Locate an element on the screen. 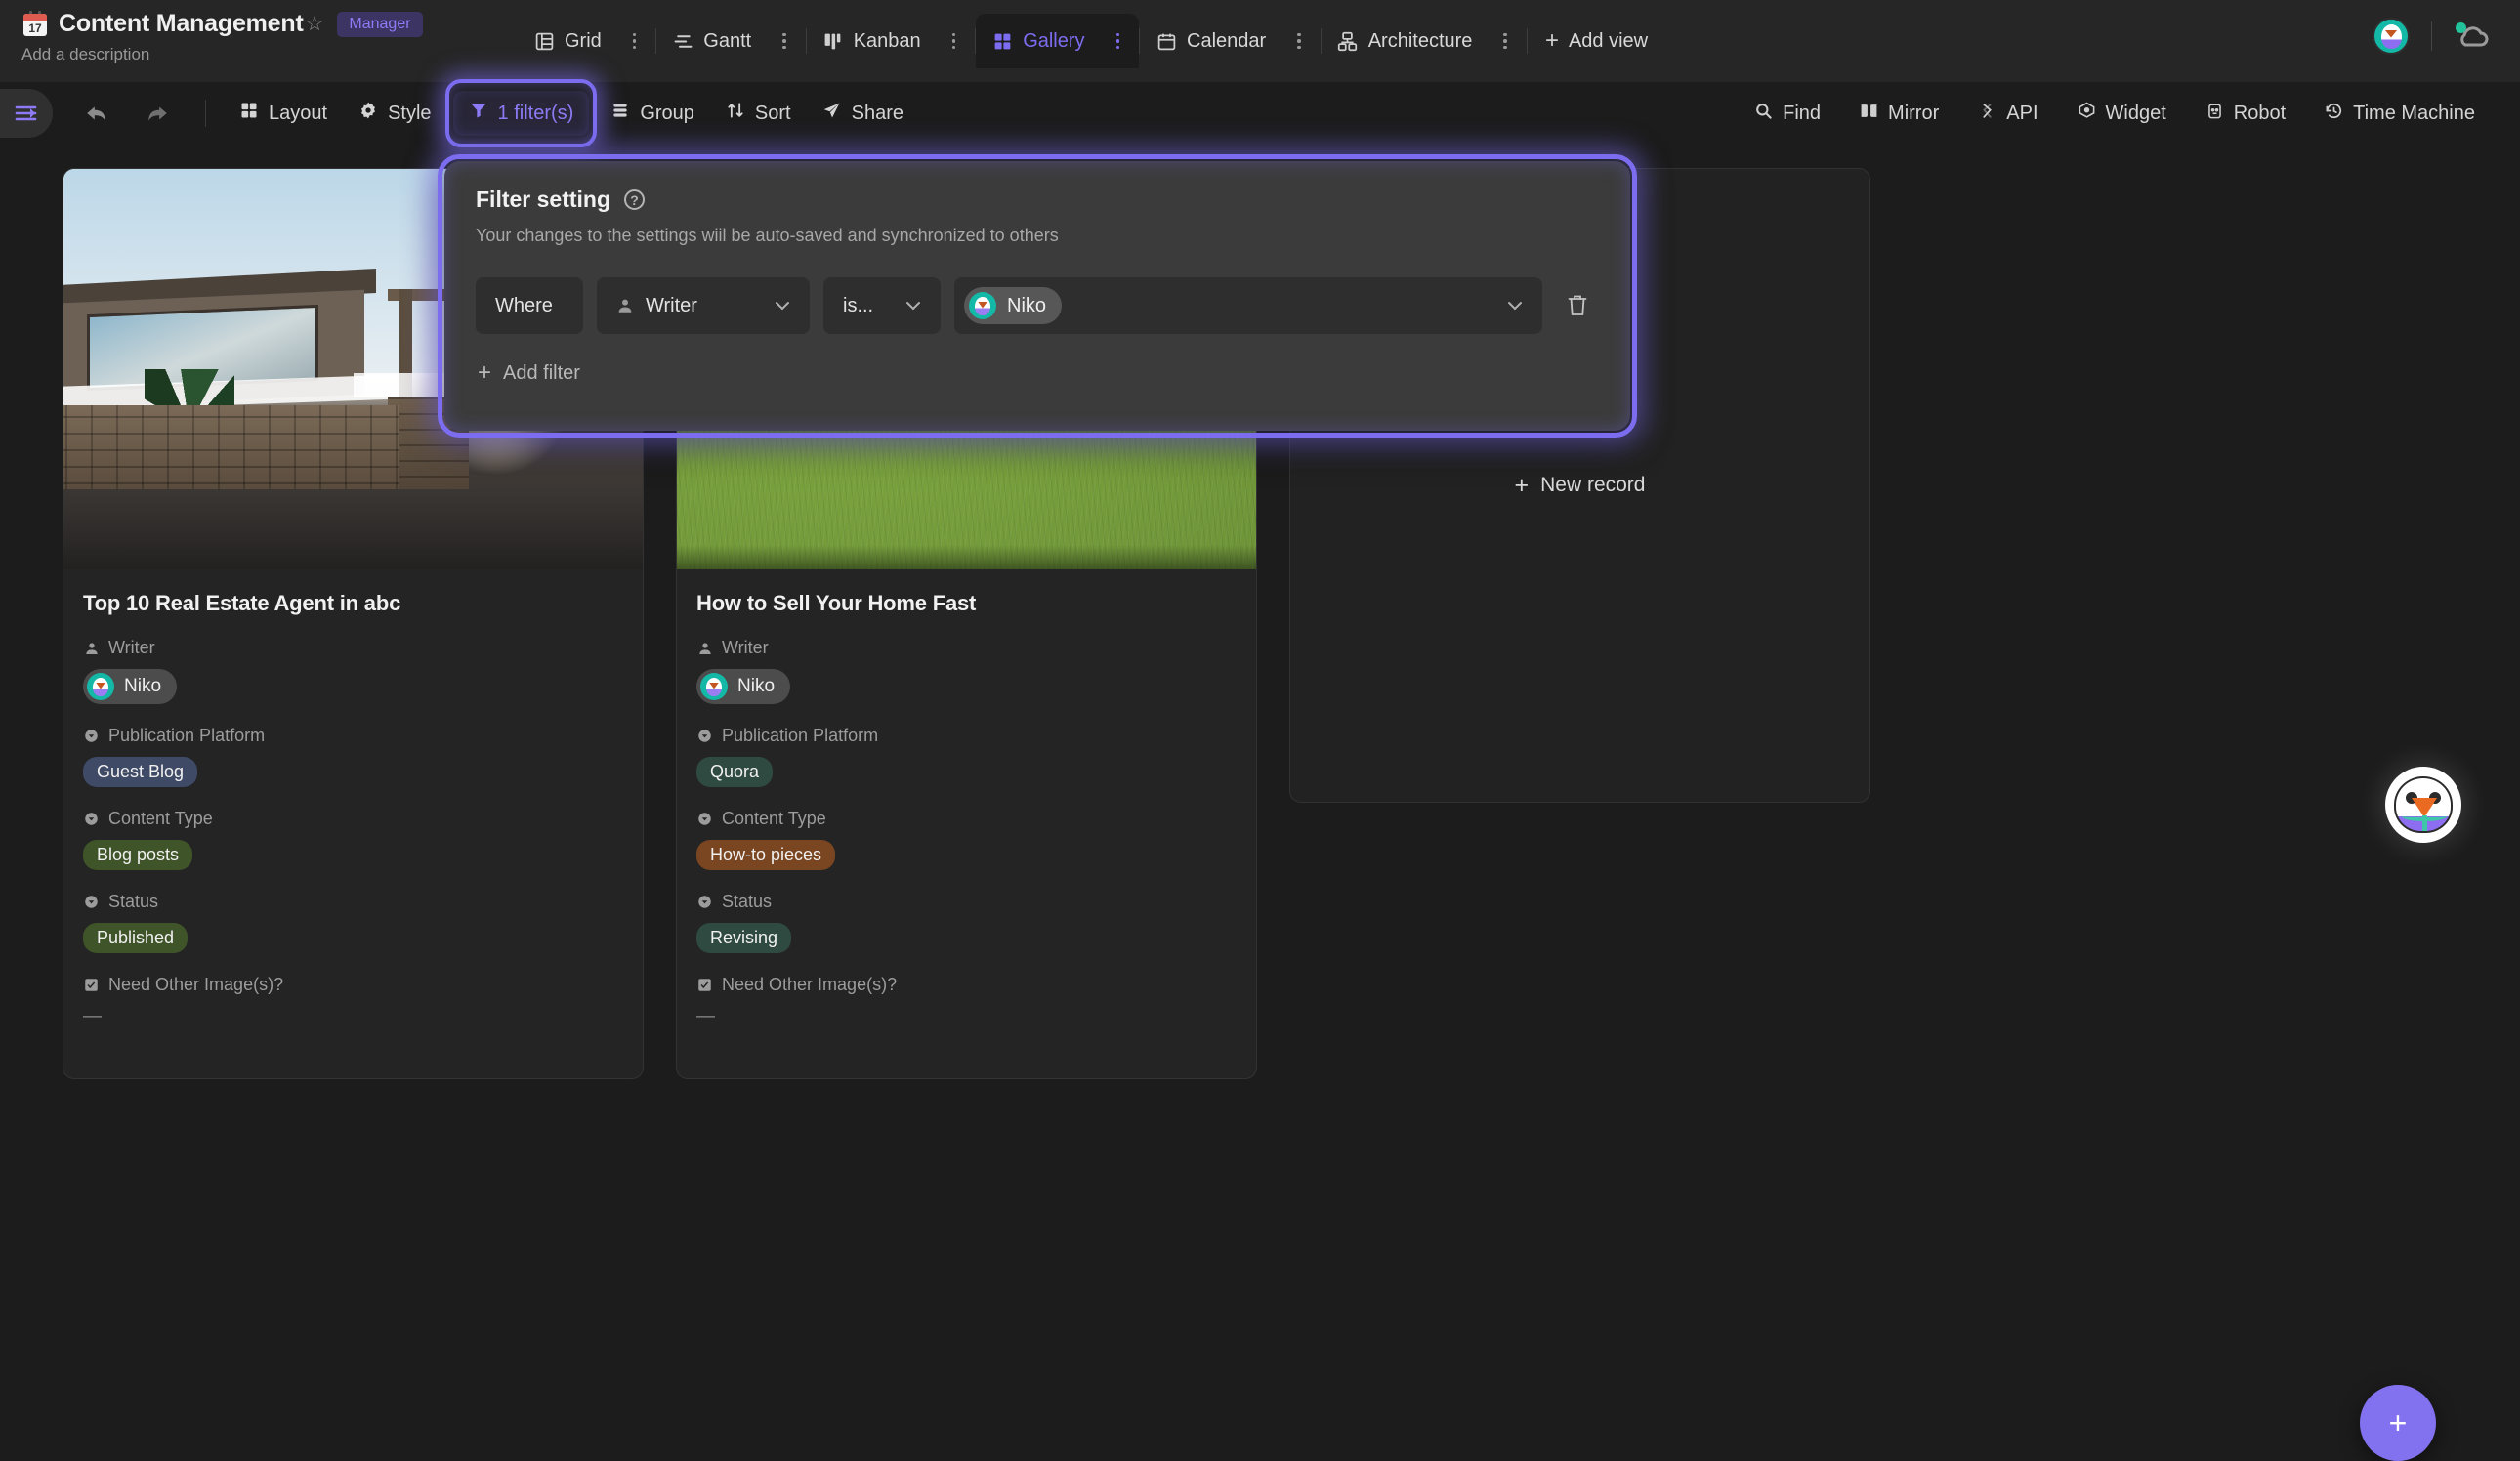 The width and height of the screenshot is (2520, 1461). field-label-text: Need Other Image(s)? is located at coordinates (195, 985).